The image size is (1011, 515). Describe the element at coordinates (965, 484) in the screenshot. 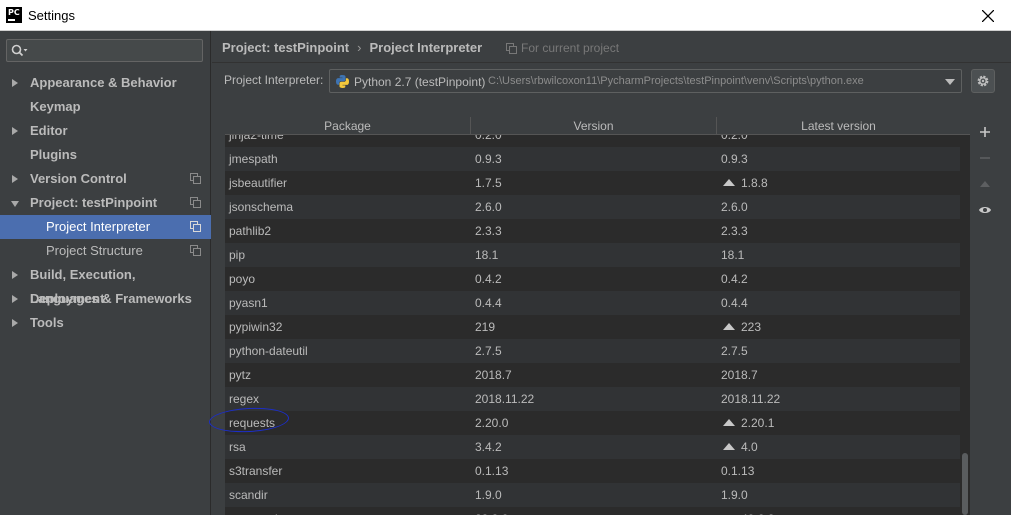

I see `scrollbar-thumb` at that location.